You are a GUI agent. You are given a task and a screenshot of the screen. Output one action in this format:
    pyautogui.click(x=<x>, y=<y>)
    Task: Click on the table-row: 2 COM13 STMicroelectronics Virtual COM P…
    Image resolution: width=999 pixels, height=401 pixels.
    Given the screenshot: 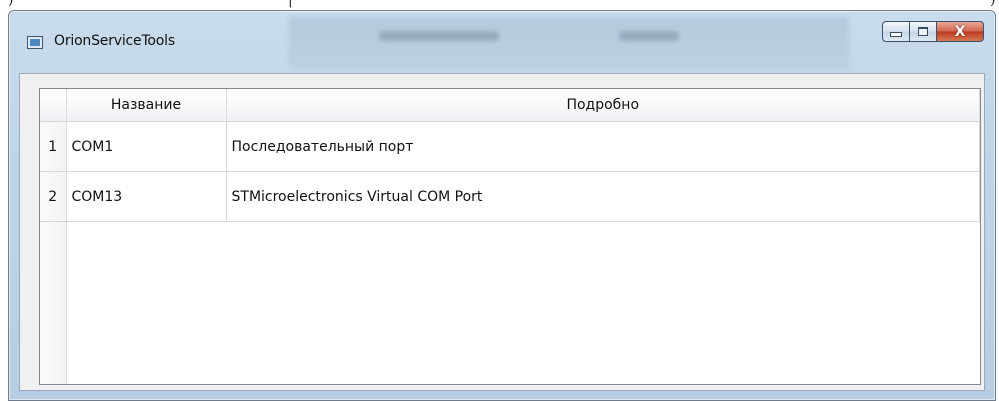 What is the action you would take?
    pyautogui.click(x=510, y=196)
    